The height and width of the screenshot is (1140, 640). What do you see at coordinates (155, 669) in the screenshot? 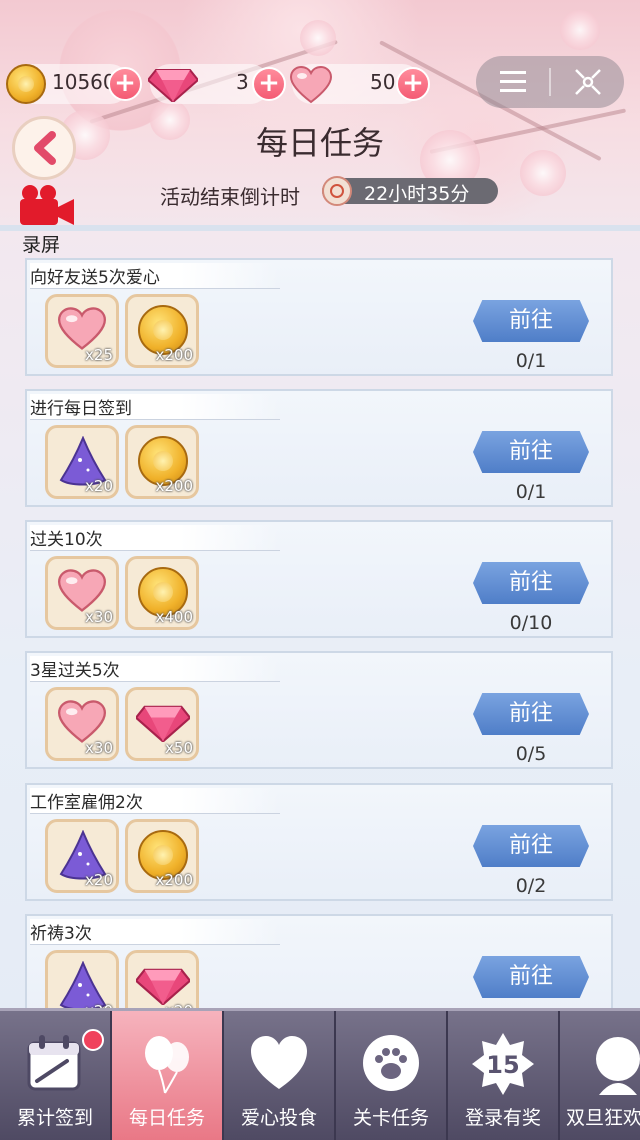
I see `task-title: 3星过关5次` at bounding box center [155, 669].